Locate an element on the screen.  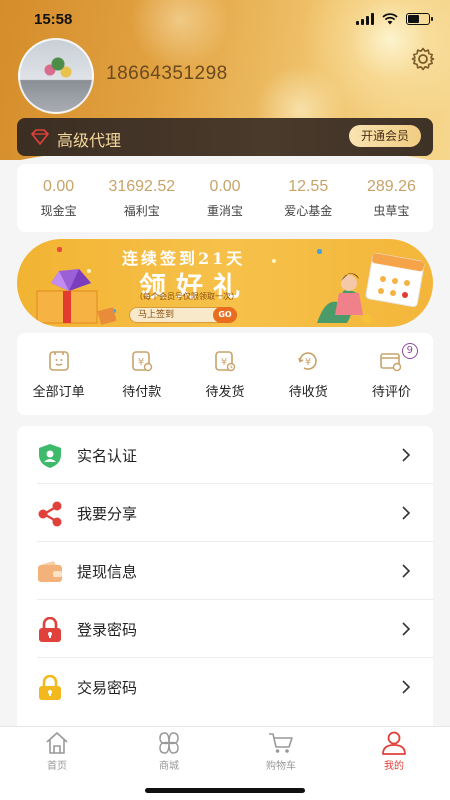
checkin-now-label: 马上签到 is located at coordinates (156, 315).